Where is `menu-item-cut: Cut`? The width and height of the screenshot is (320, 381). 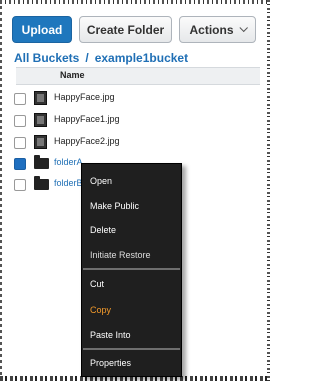 menu-item-cut: Cut is located at coordinates (131, 284).